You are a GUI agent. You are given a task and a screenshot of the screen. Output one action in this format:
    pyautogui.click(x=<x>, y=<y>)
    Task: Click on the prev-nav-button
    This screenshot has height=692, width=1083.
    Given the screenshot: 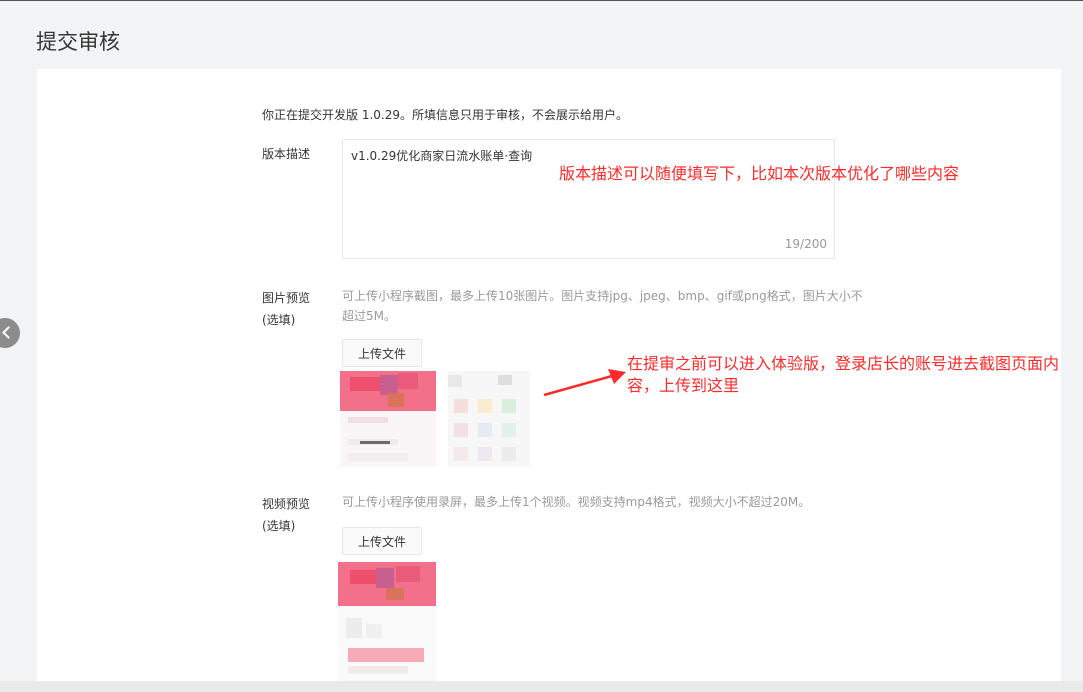 What is the action you would take?
    pyautogui.click(x=10, y=333)
    